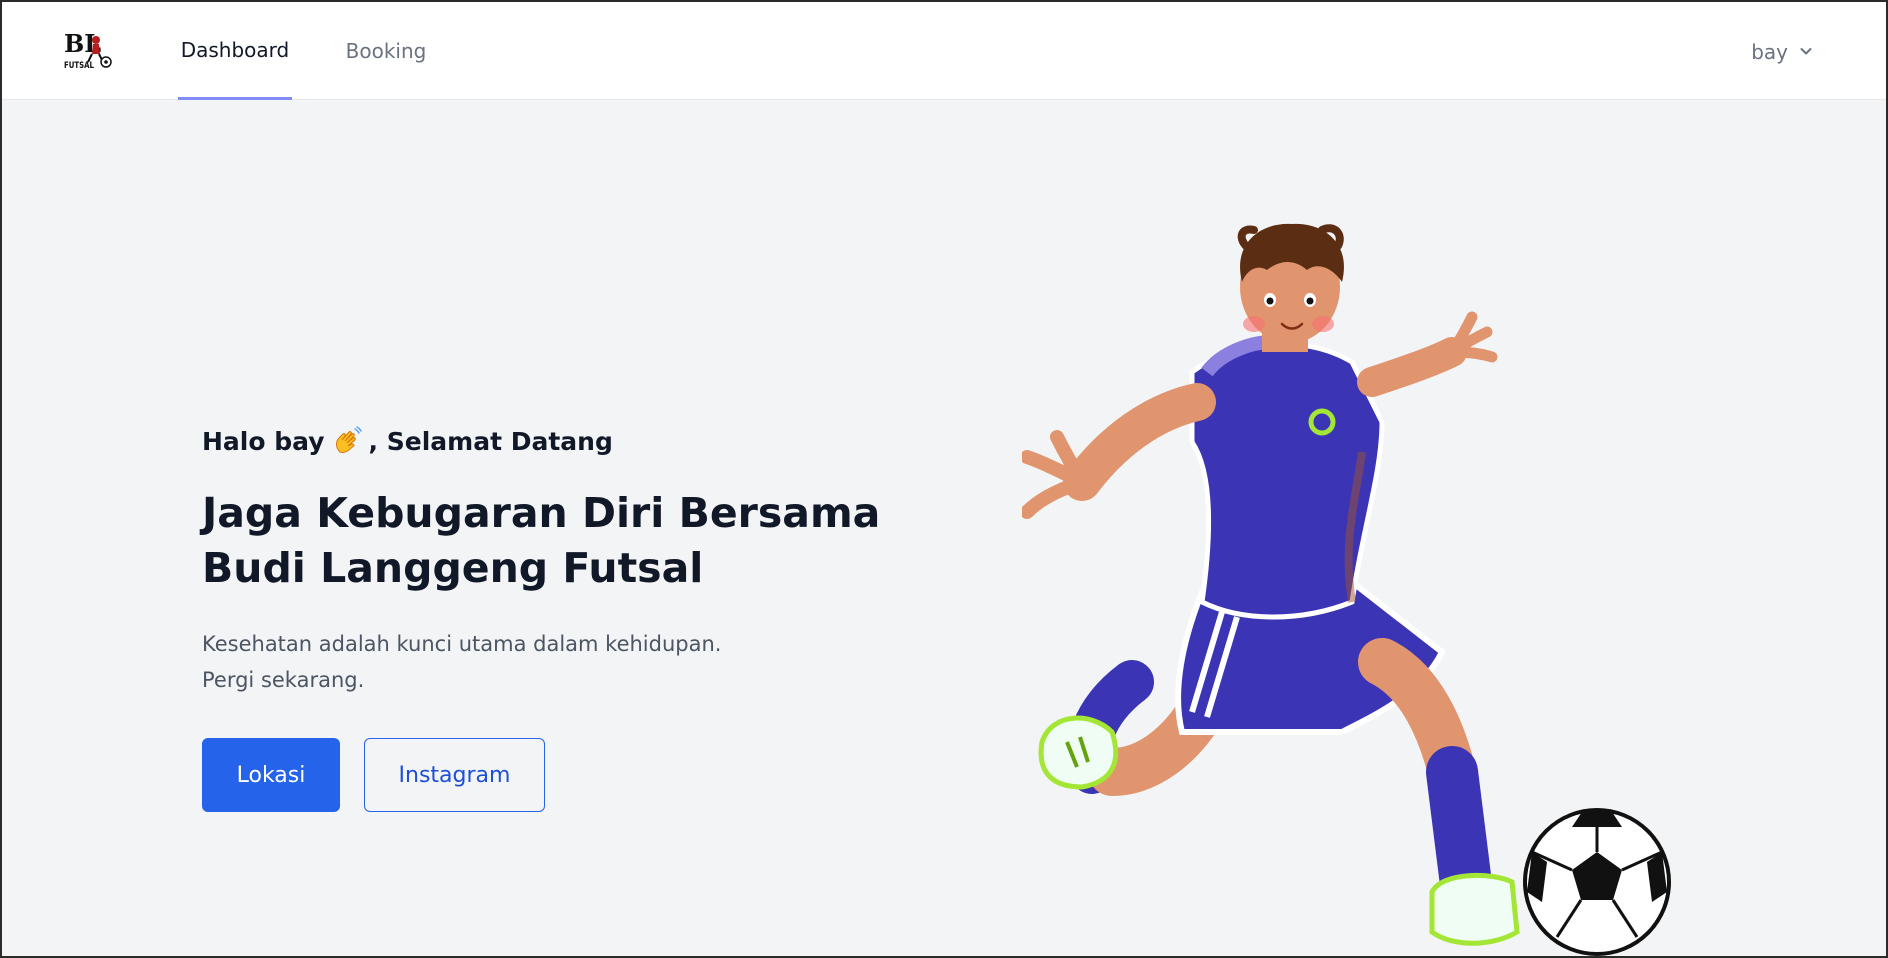 This screenshot has width=1888, height=958. I want to click on greeting-suffix: , Selamat Datang, so click(490, 441).